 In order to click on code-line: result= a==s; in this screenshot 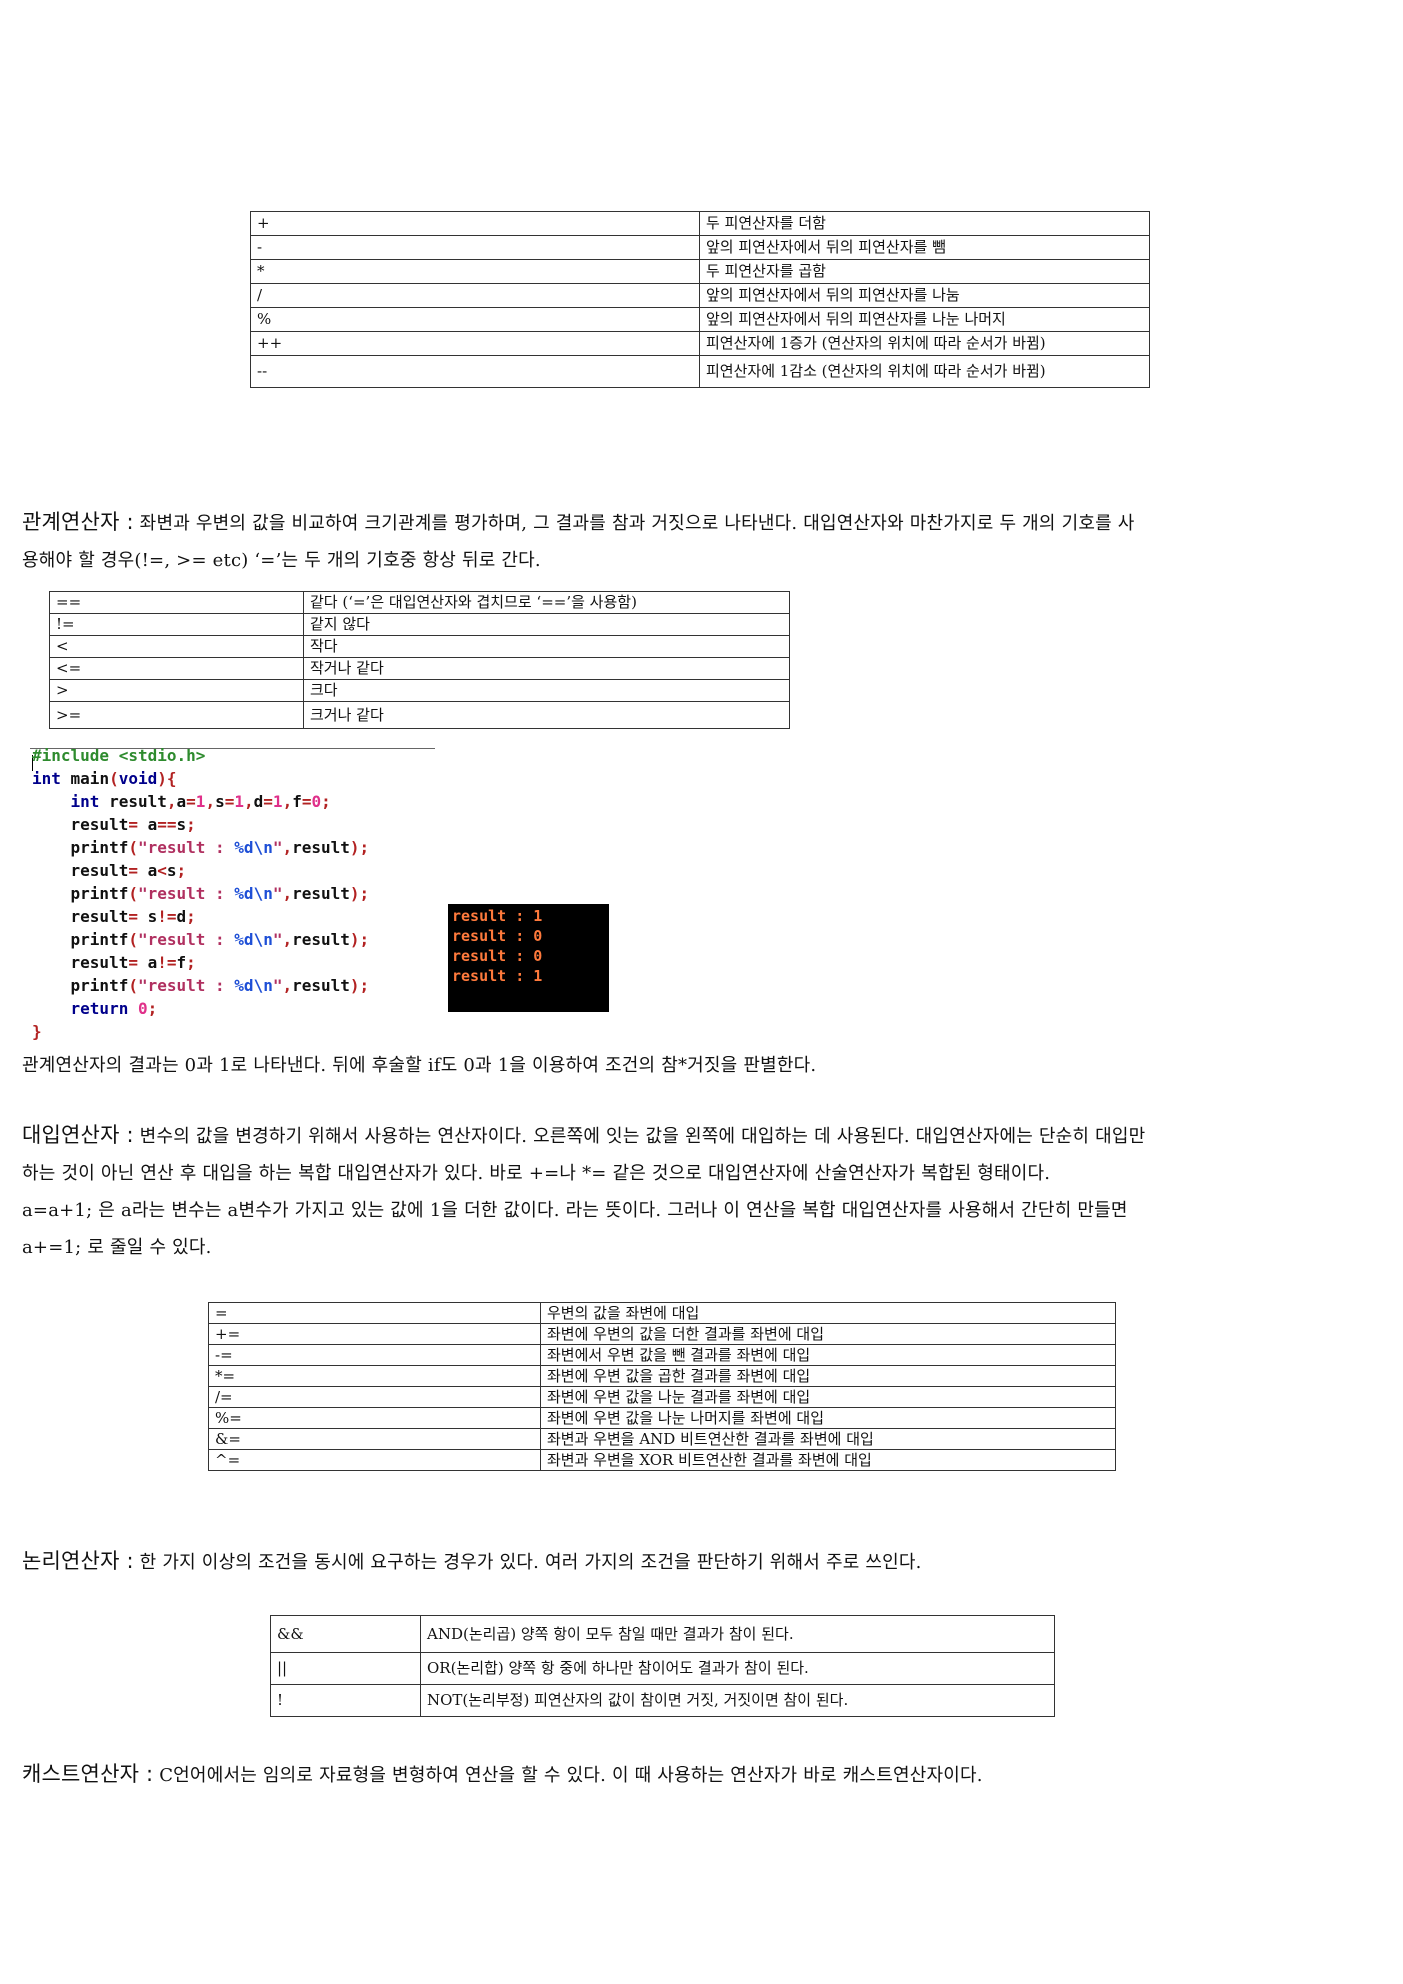, I will do `click(114, 824)`.